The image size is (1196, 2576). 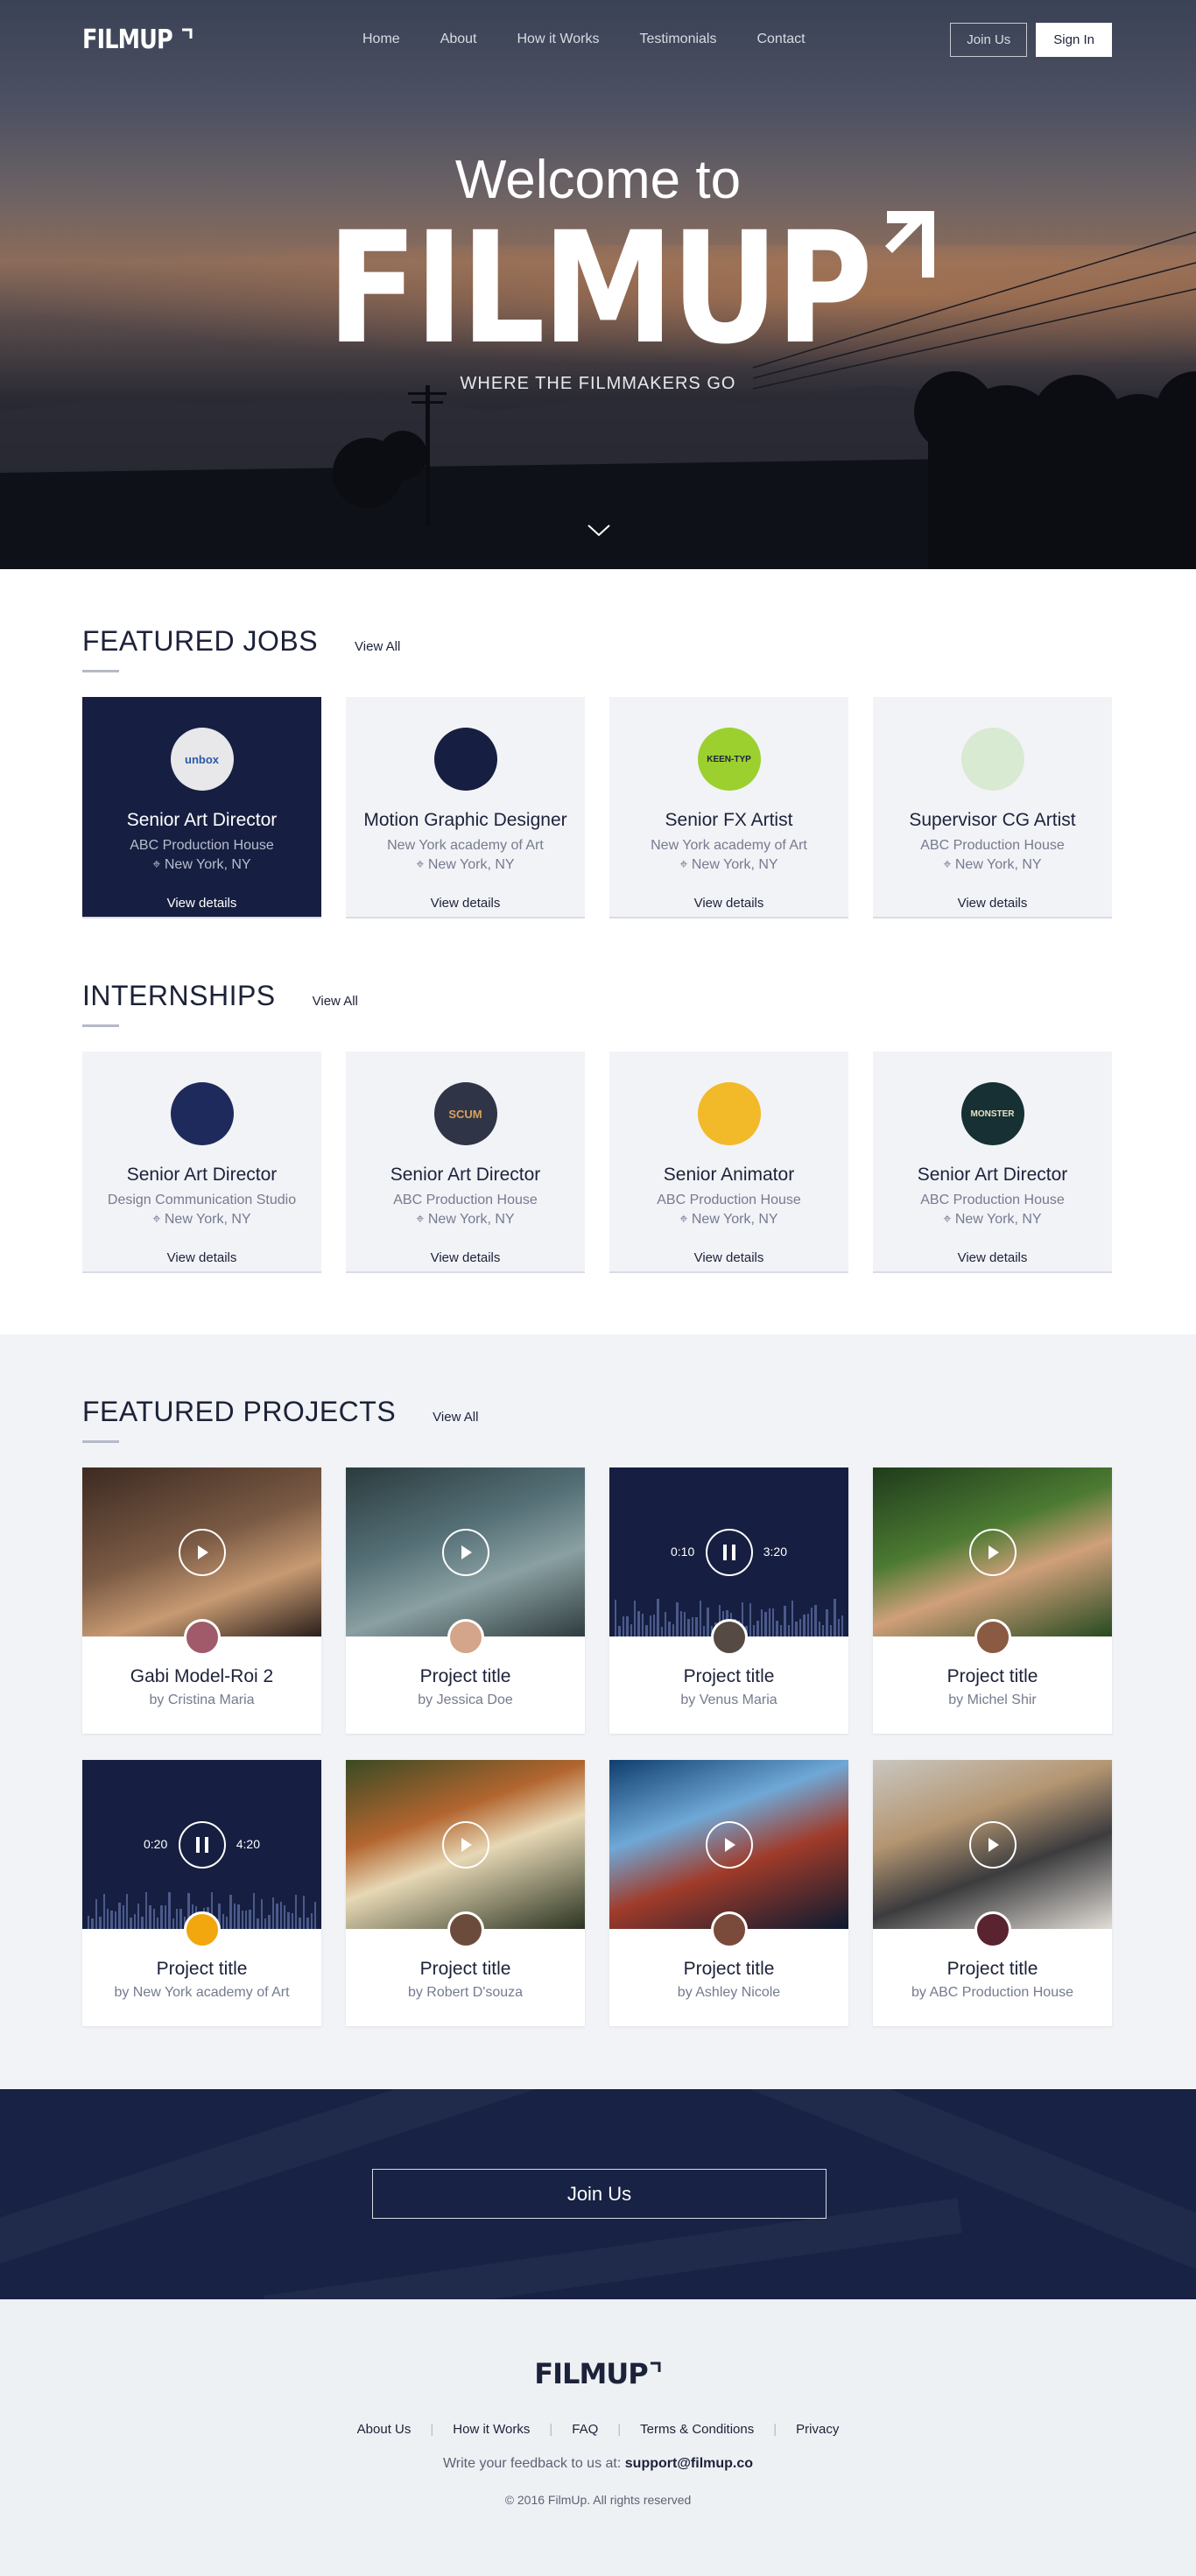 What do you see at coordinates (455, 1417) in the screenshot?
I see `featured-projects-view-all-link: View All` at bounding box center [455, 1417].